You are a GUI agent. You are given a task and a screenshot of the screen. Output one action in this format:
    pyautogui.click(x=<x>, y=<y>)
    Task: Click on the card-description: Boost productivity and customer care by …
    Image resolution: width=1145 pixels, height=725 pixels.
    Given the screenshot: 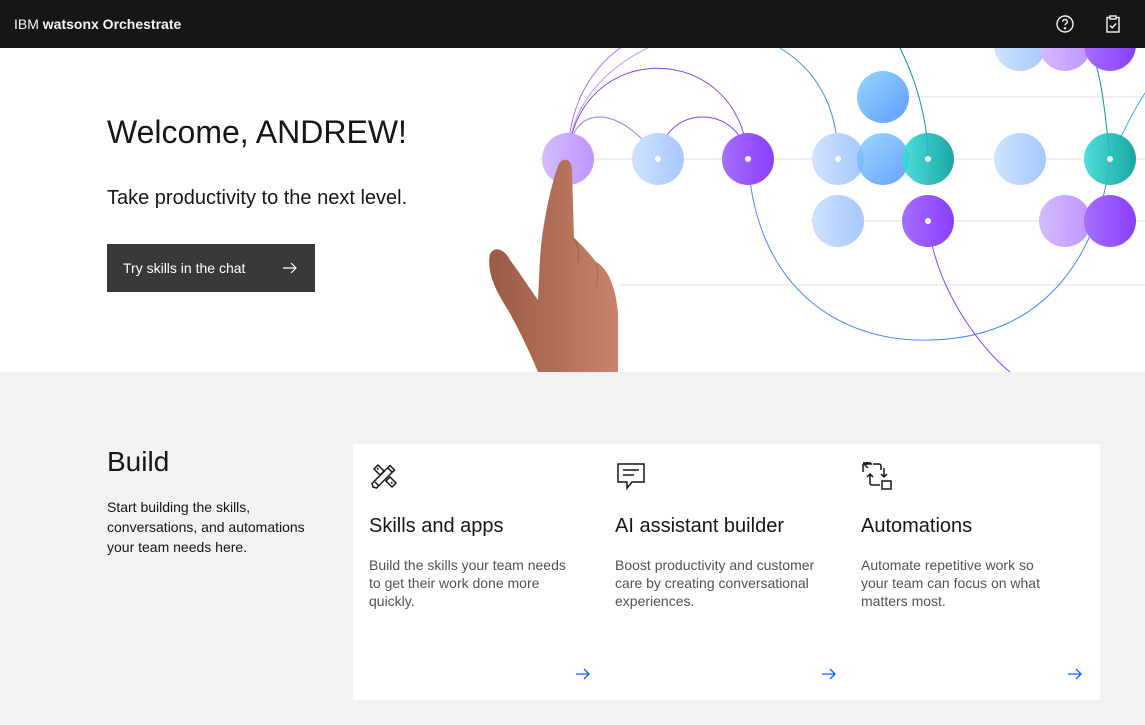 What is the action you would take?
    pyautogui.click(x=715, y=583)
    